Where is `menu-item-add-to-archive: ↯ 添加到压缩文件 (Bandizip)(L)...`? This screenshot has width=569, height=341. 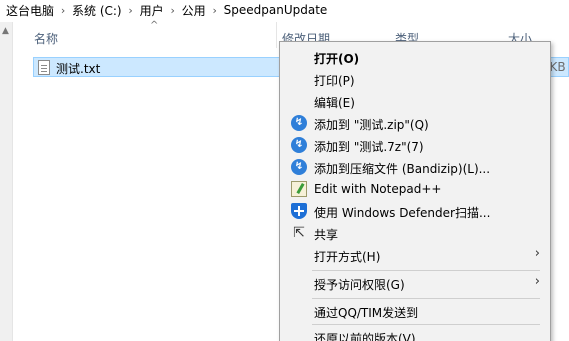
menu-item-add-to-archive: ↯ 添加到压缩文件 (Bandizip)(L)... is located at coordinates (415, 167).